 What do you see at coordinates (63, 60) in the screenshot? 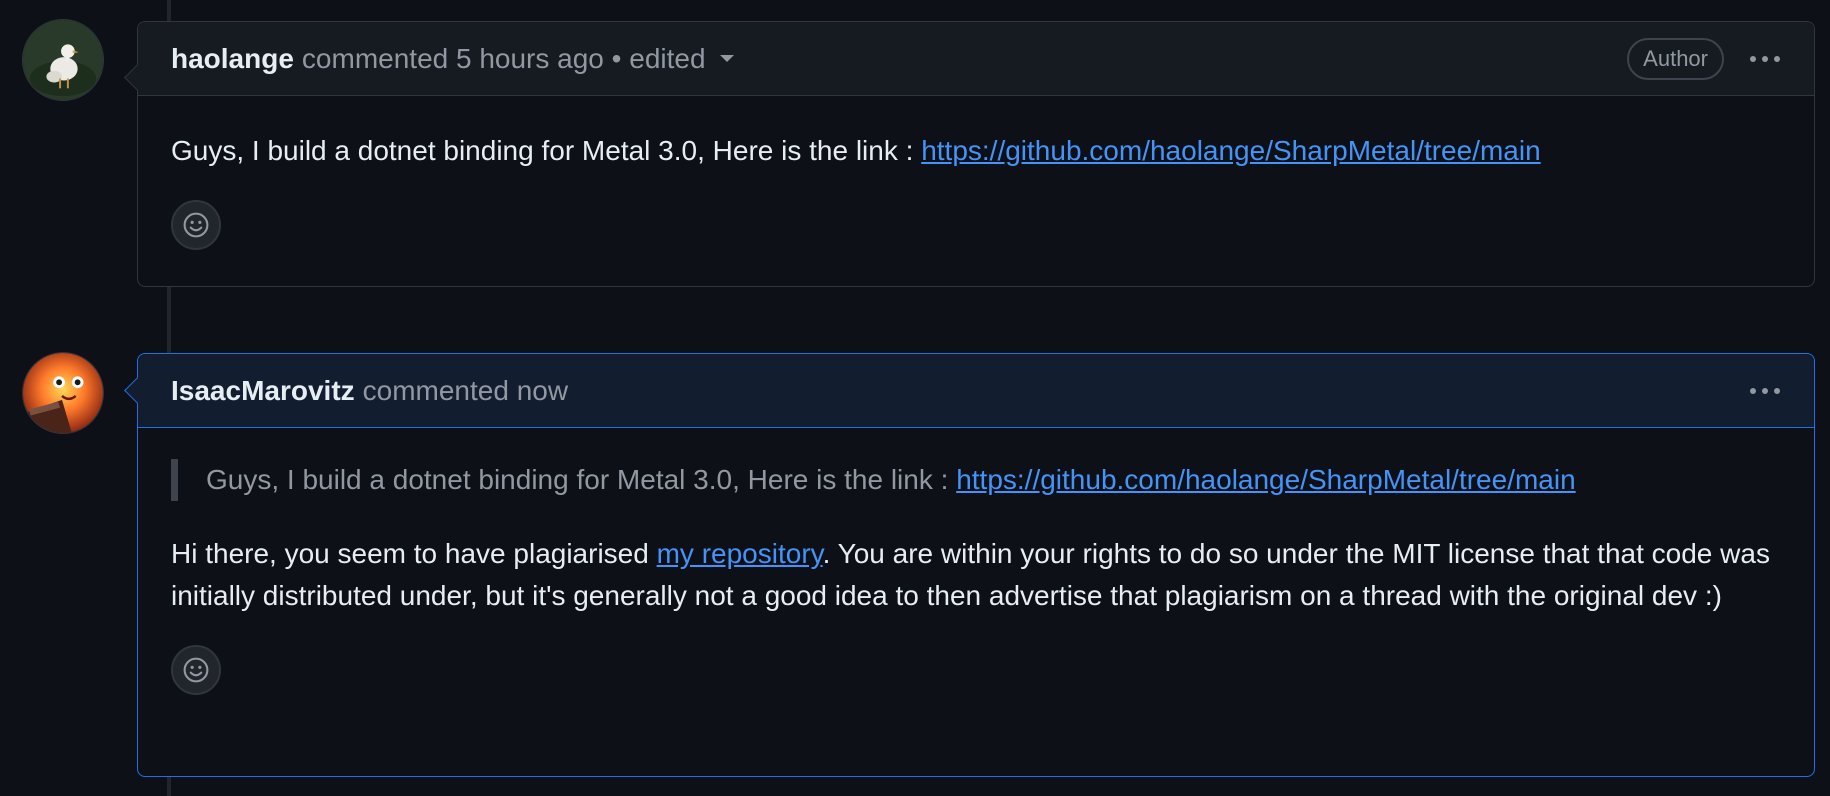
I see `avatar-haolange` at bounding box center [63, 60].